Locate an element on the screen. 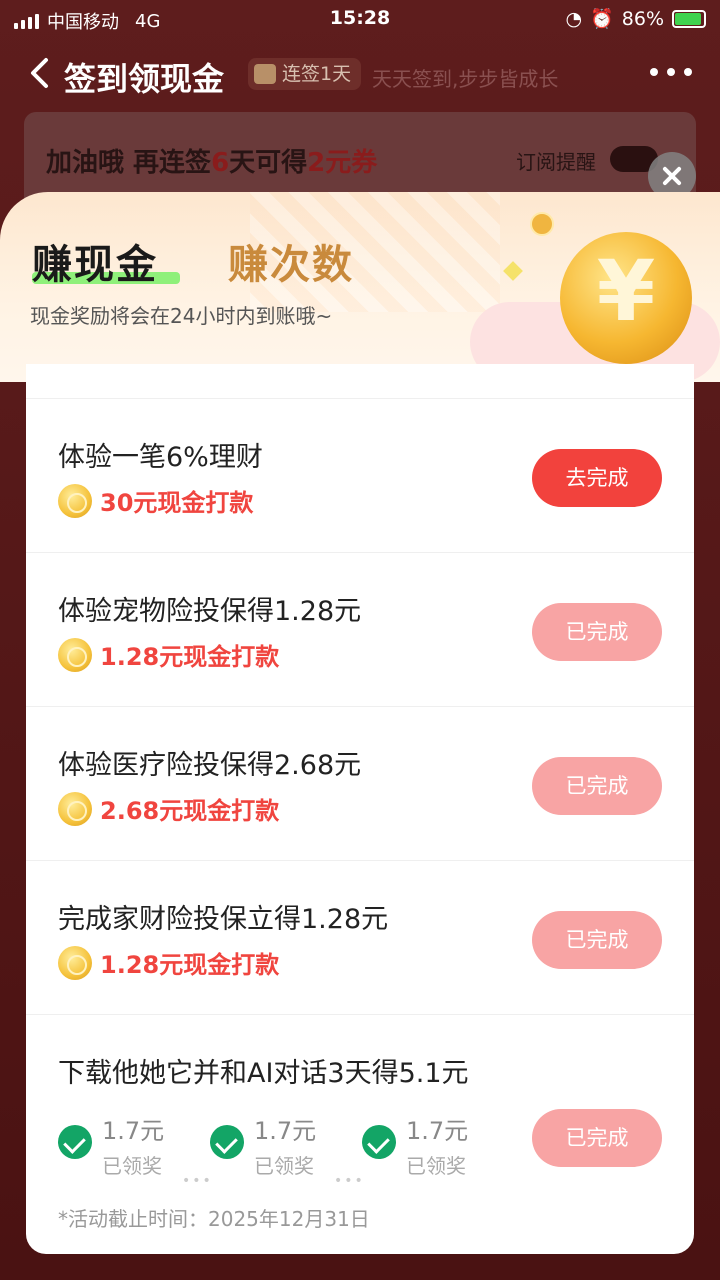  task-reward-text: 30元现金打款 is located at coordinates (177, 503).